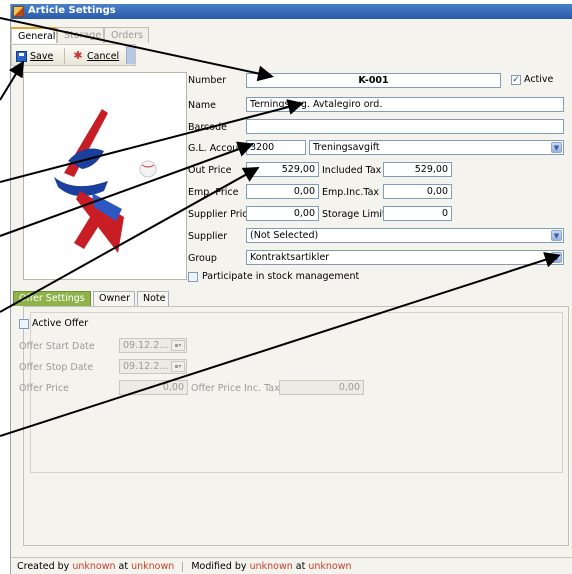  What do you see at coordinates (193, 277) in the screenshot?
I see `stock-management-checkbox` at bounding box center [193, 277].